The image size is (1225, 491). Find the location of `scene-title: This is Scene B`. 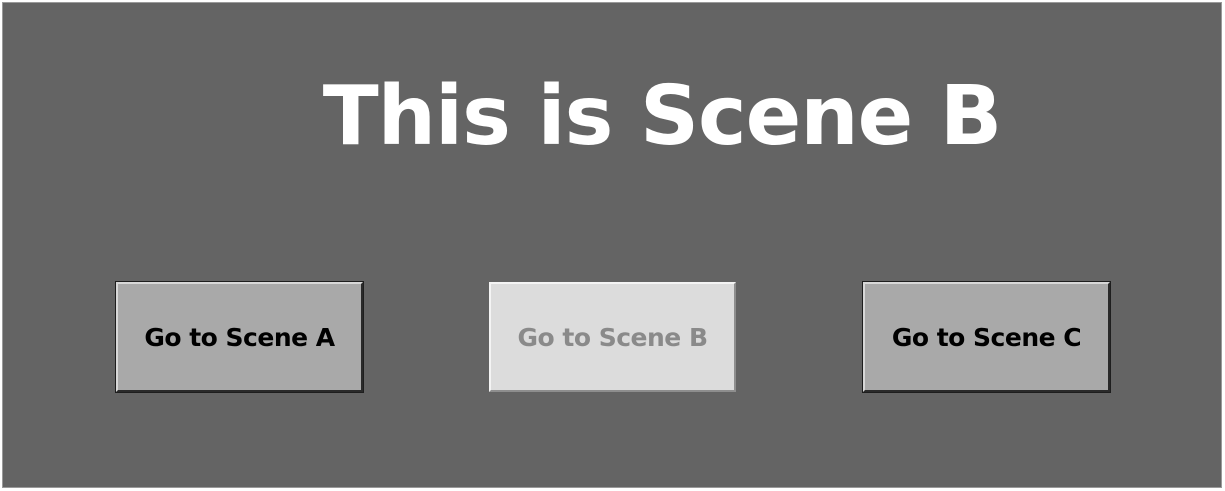

scene-title: This is Scene B is located at coordinates (662, 116).